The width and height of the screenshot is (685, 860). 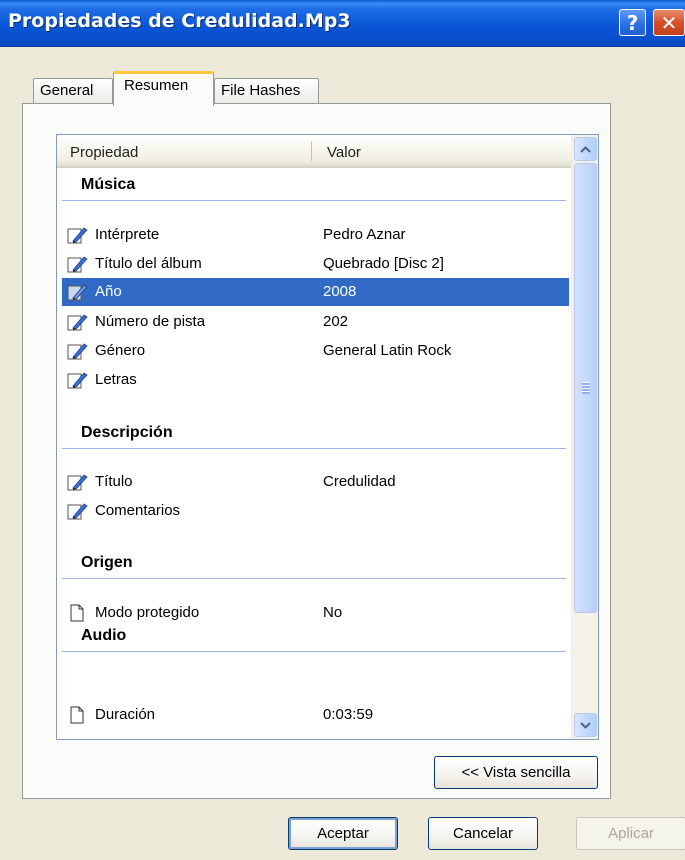 What do you see at coordinates (104, 152) in the screenshot?
I see `column-header-property: Propiedad` at bounding box center [104, 152].